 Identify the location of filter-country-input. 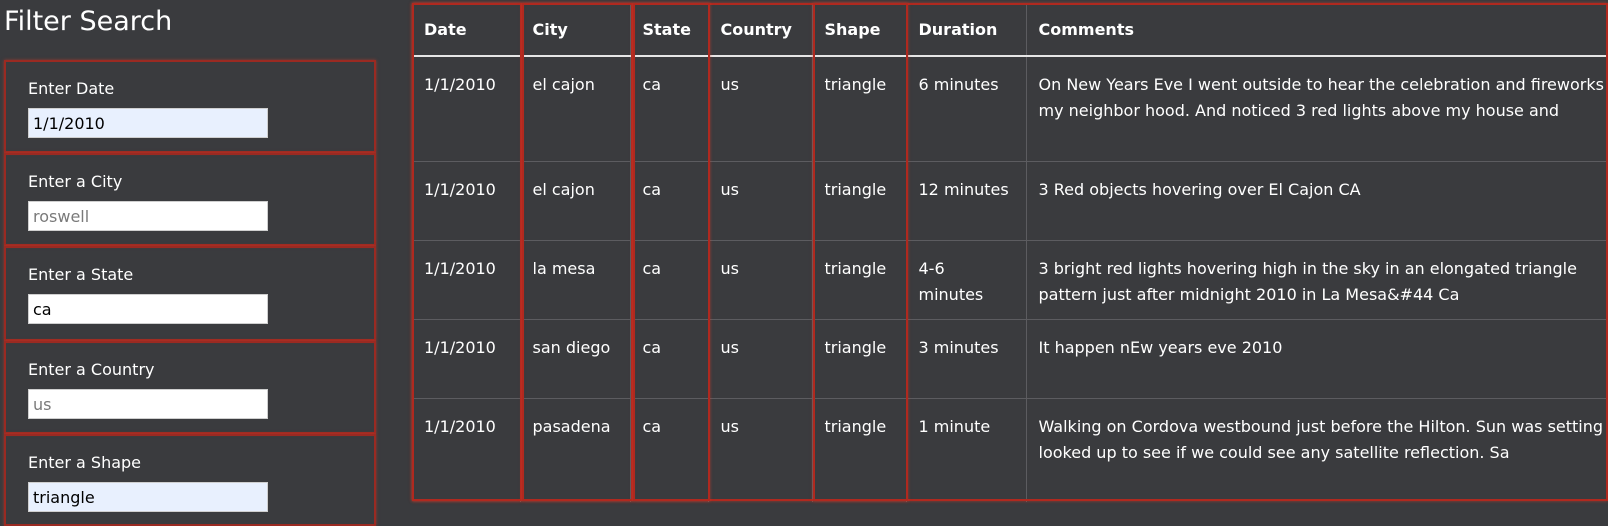
(148, 404).